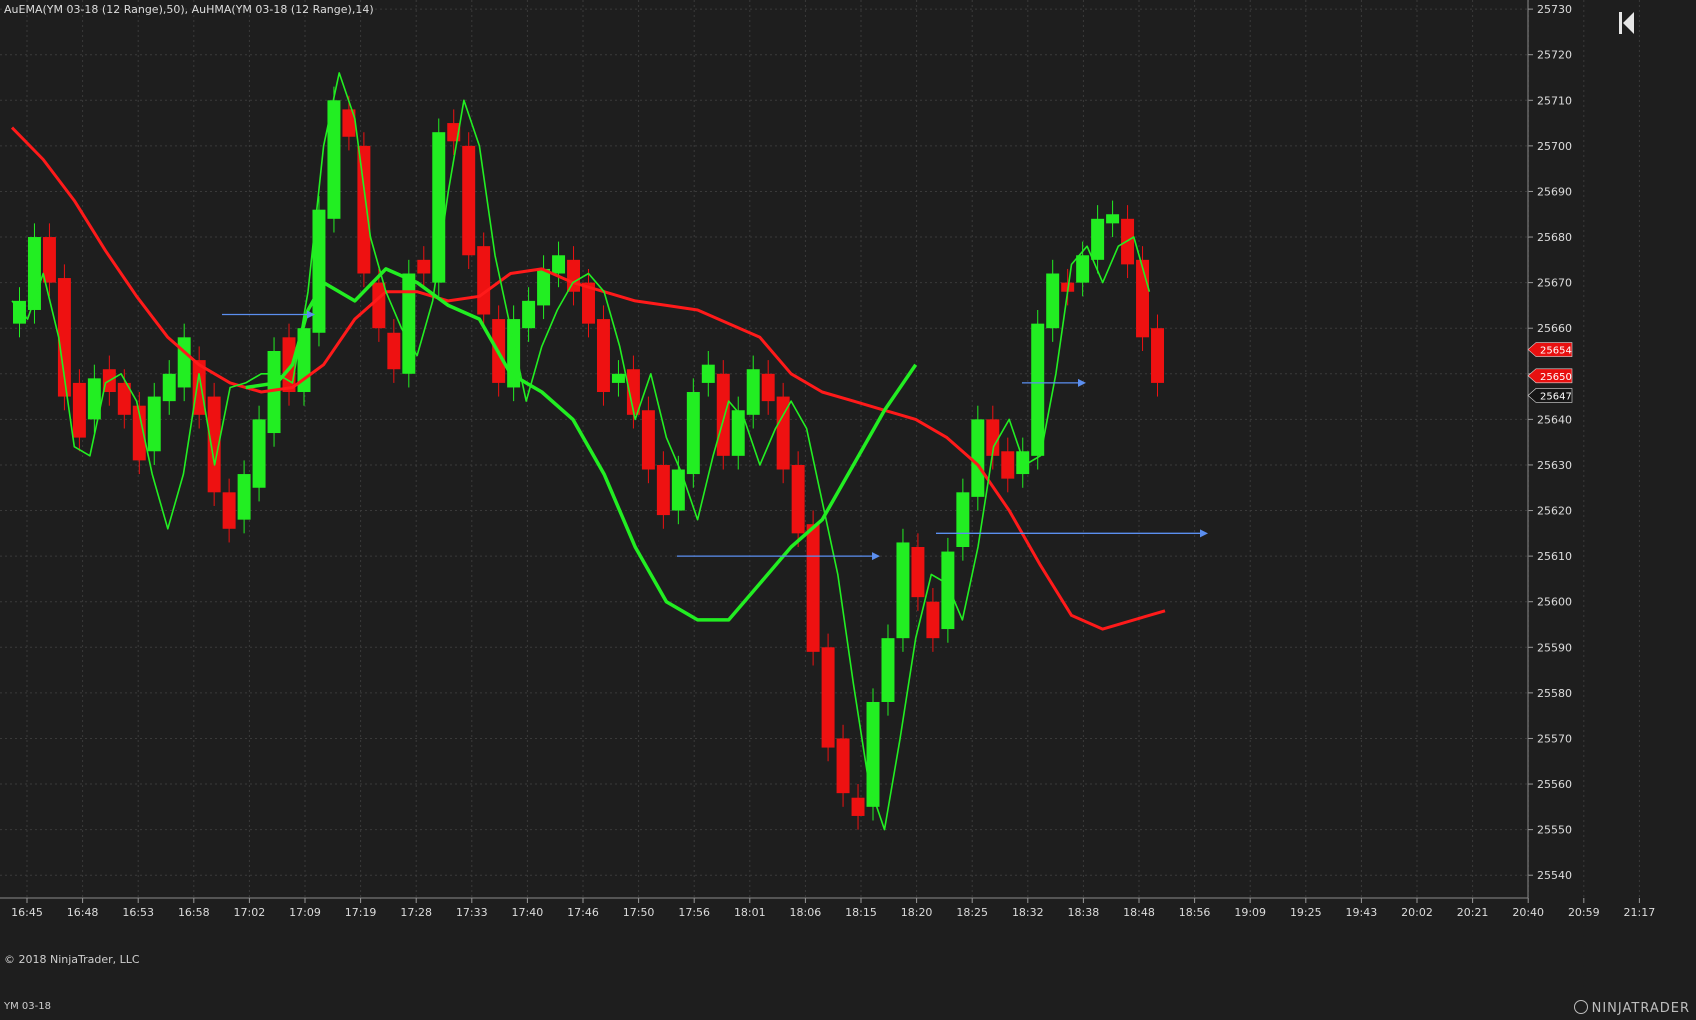 The width and height of the screenshot is (1696, 1020). I want to click on x-tick-label: 20:40, so click(1528, 912).